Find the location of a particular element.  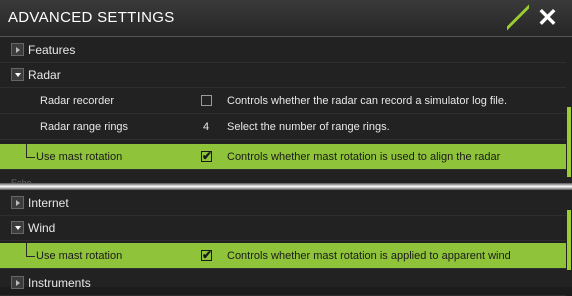

close-button: ✕ is located at coordinates (537, 18).